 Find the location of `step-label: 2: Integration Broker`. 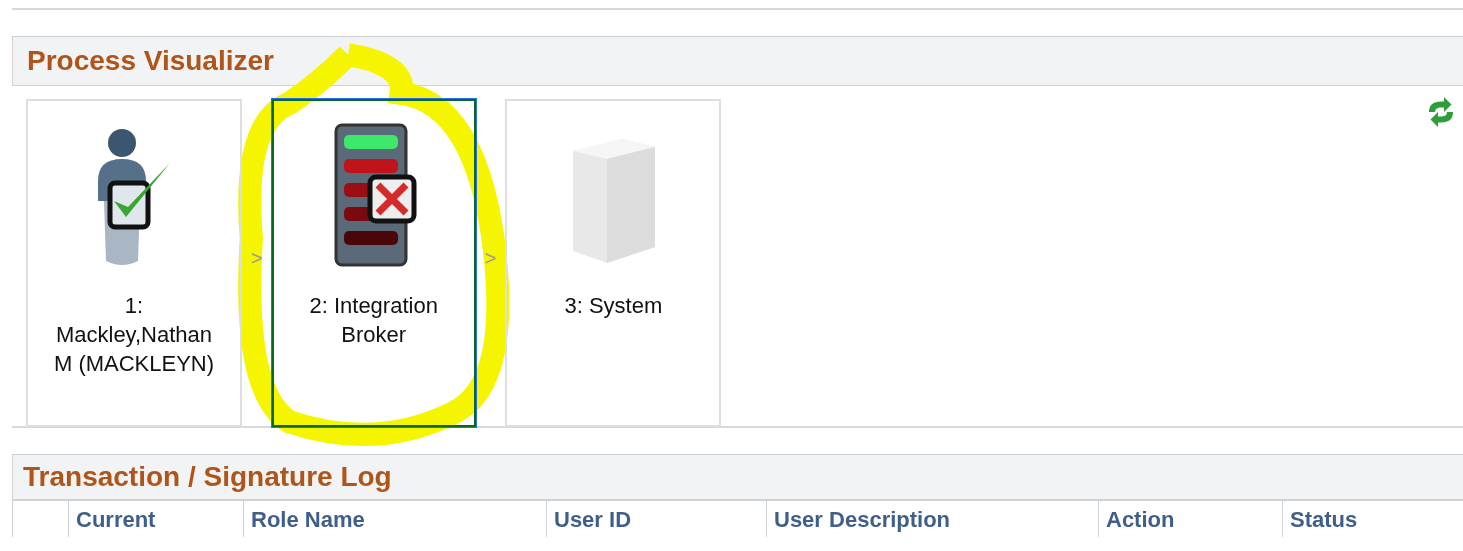

step-label: 2: Integration Broker is located at coordinates (373, 320).